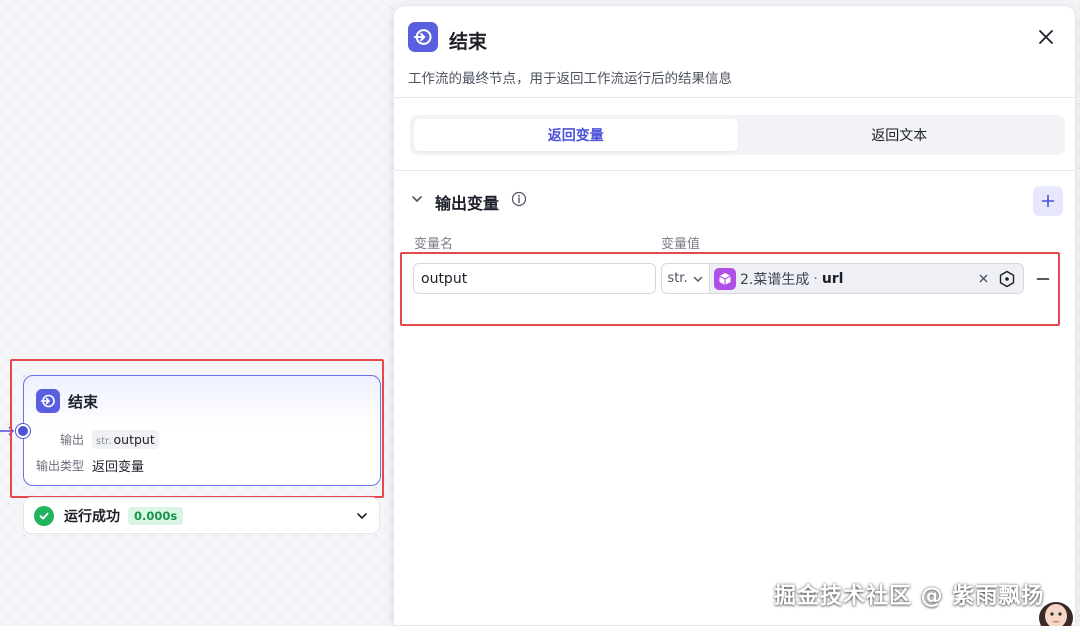 This screenshot has height=626, width=1080. Describe the element at coordinates (1048, 201) in the screenshot. I see `plus-icon` at that location.